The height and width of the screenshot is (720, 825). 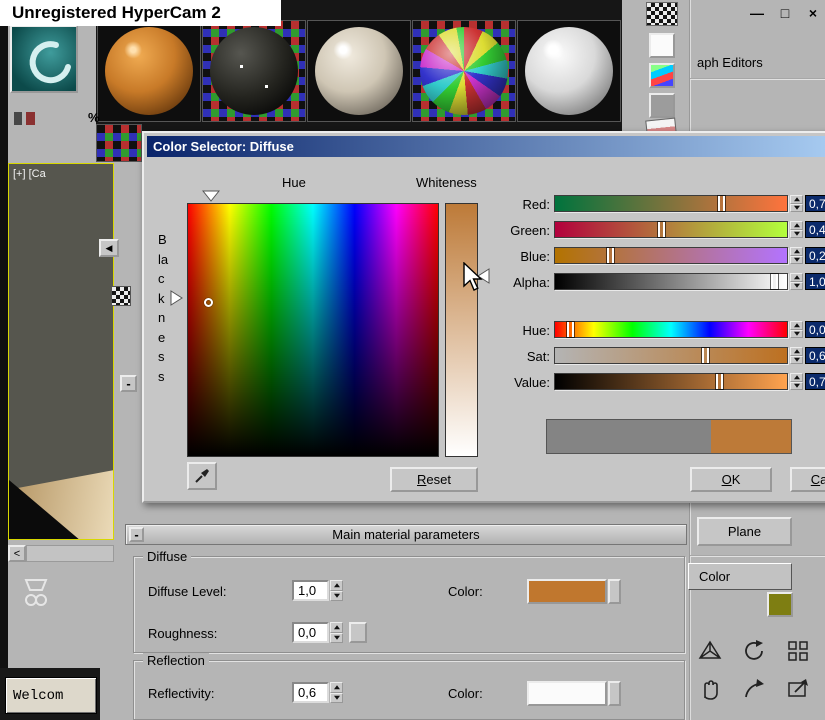 I want to click on reflection-color-swatch, so click(x=567, y=693).